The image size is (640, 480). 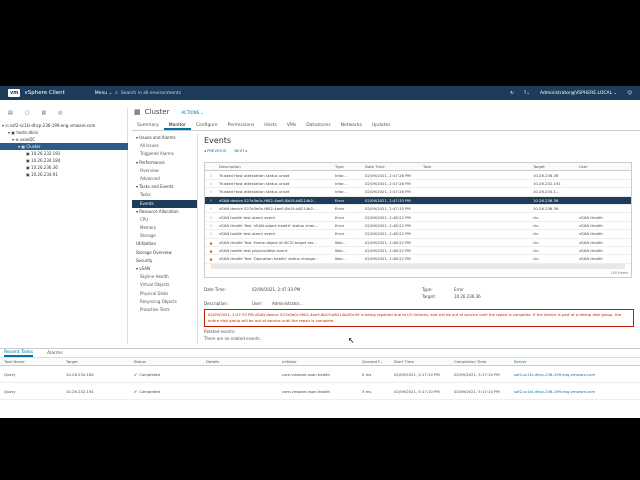 I want to click on previous-button: ◂ PREVIOUS, so click(x=215, y=150).